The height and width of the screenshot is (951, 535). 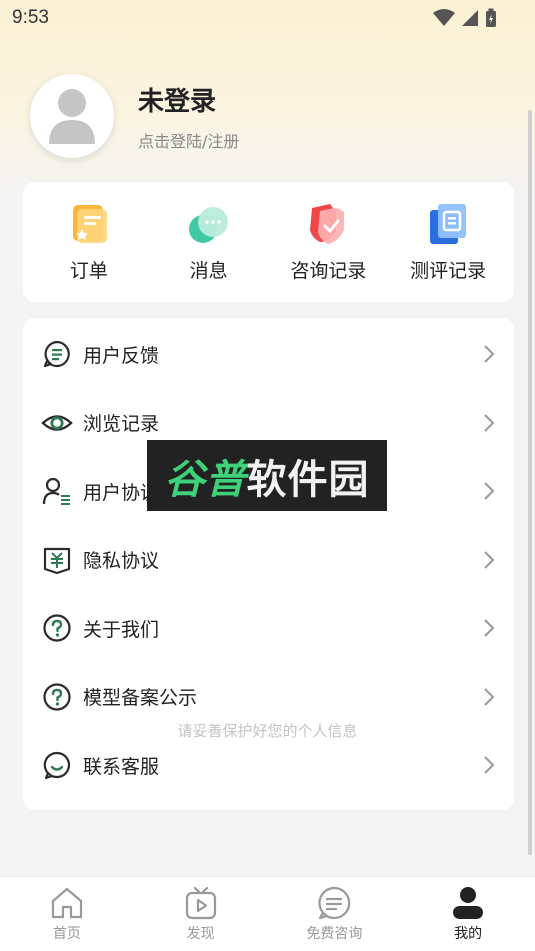 What do you see at coordinates (56, 492) in the screenshot?
I see `user-agreement-icon` at bounding box center [56, 492].